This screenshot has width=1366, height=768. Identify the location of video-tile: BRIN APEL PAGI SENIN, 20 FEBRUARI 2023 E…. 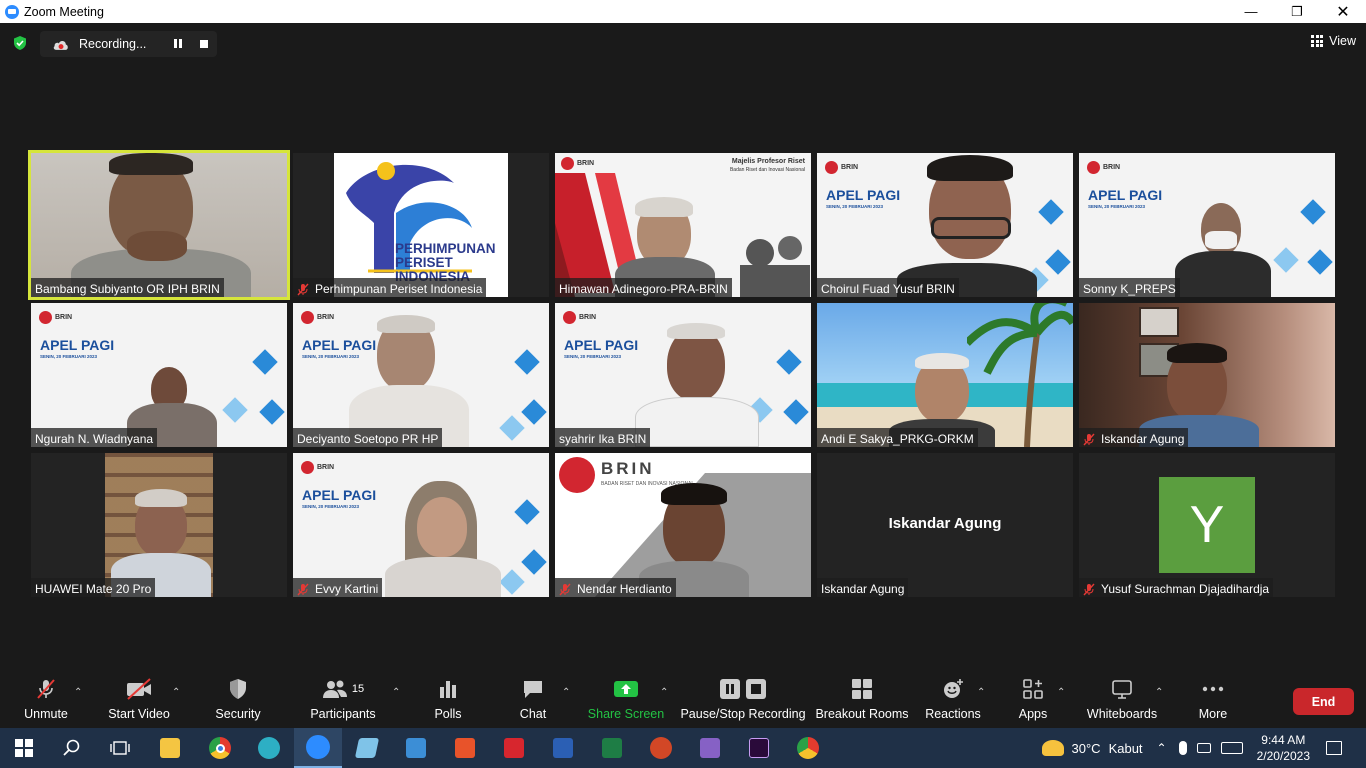
(421, 525).